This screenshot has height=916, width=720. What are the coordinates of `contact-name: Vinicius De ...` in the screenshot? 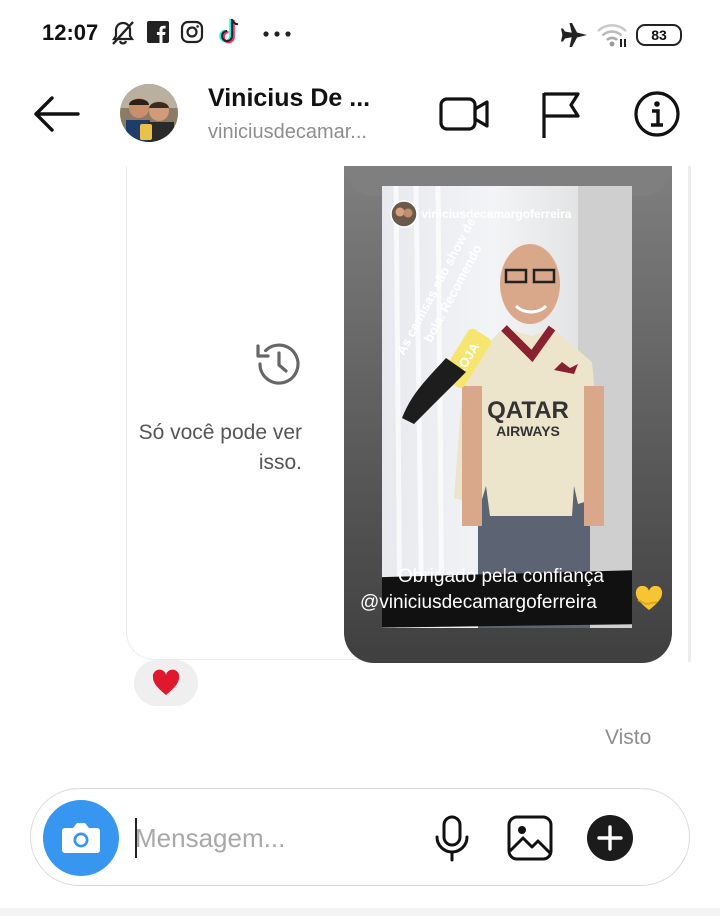 It's located at (289, 98).